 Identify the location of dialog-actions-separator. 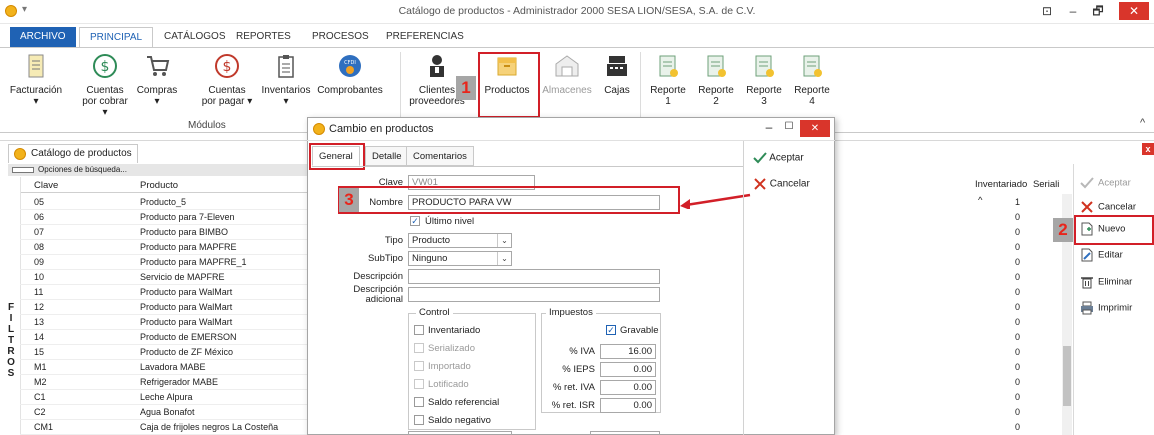
(743, 288).